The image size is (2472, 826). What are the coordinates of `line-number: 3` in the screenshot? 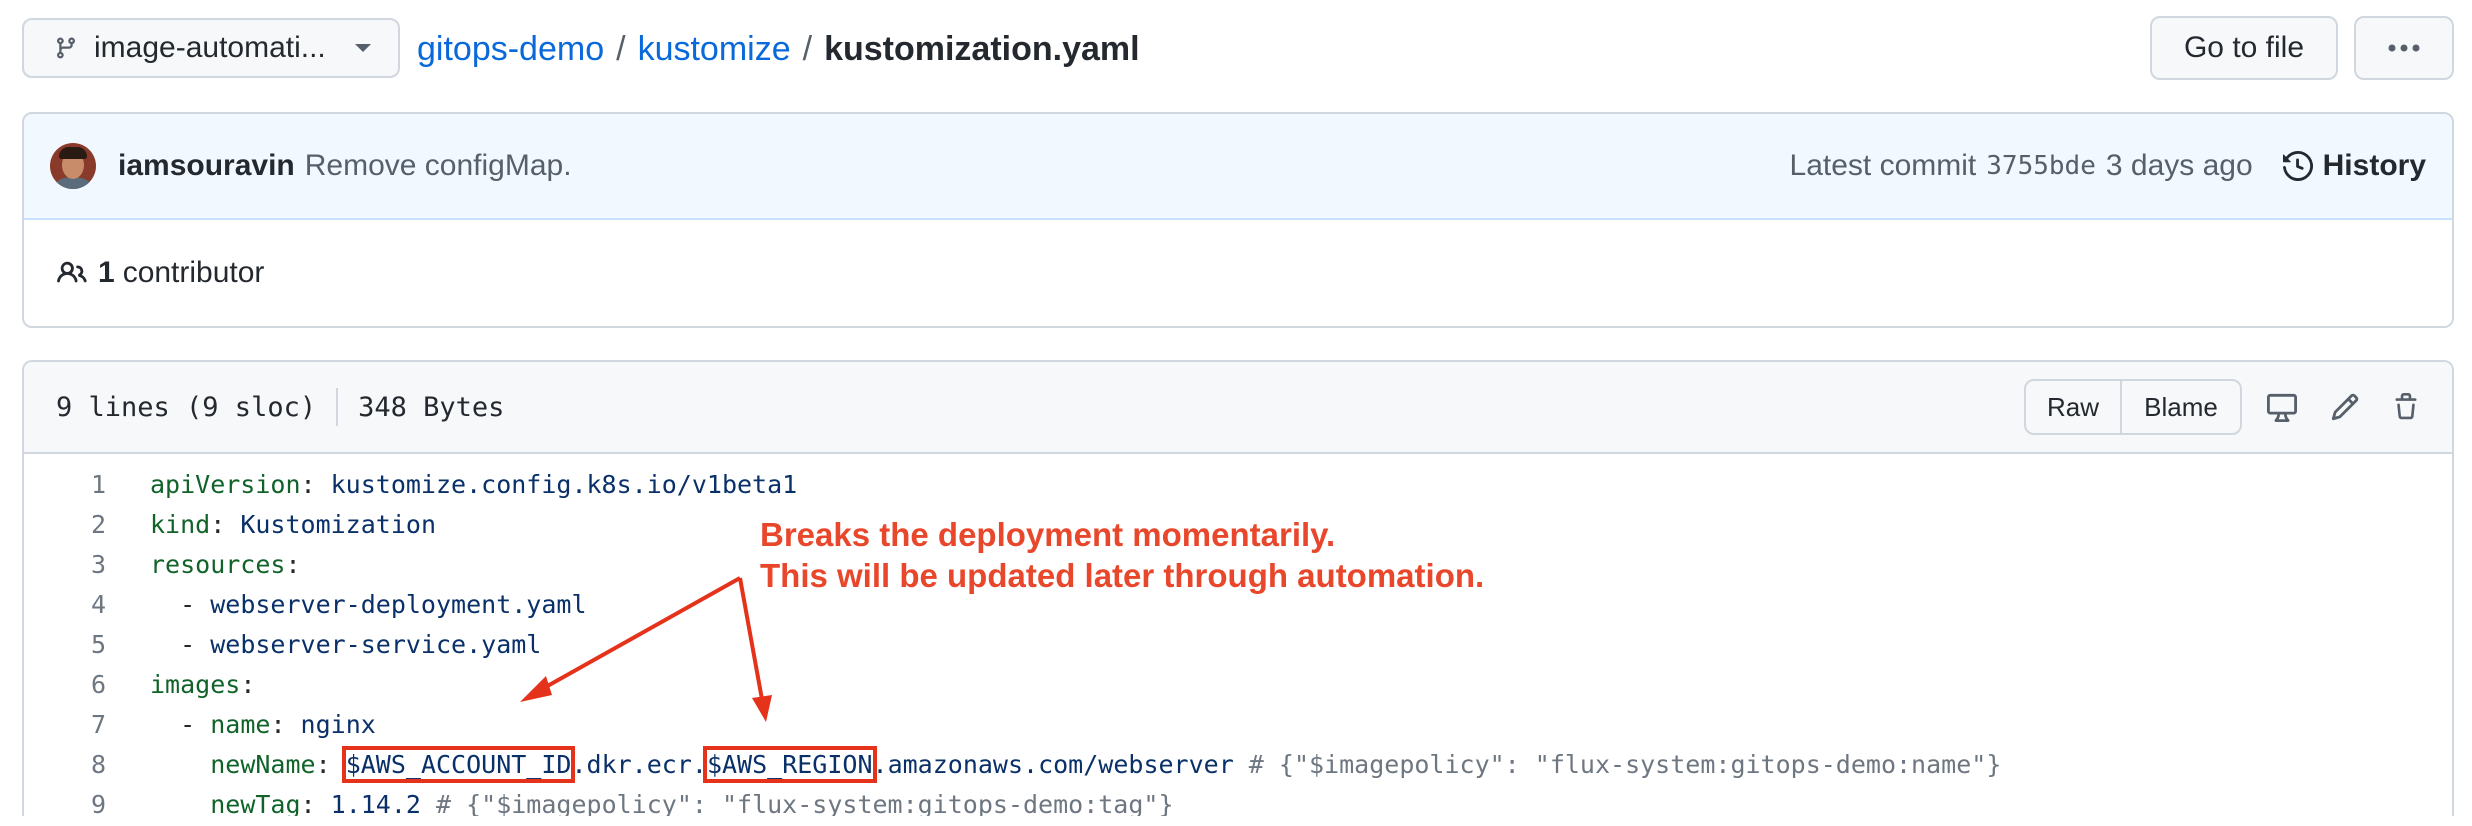 It's located at (65, 564).